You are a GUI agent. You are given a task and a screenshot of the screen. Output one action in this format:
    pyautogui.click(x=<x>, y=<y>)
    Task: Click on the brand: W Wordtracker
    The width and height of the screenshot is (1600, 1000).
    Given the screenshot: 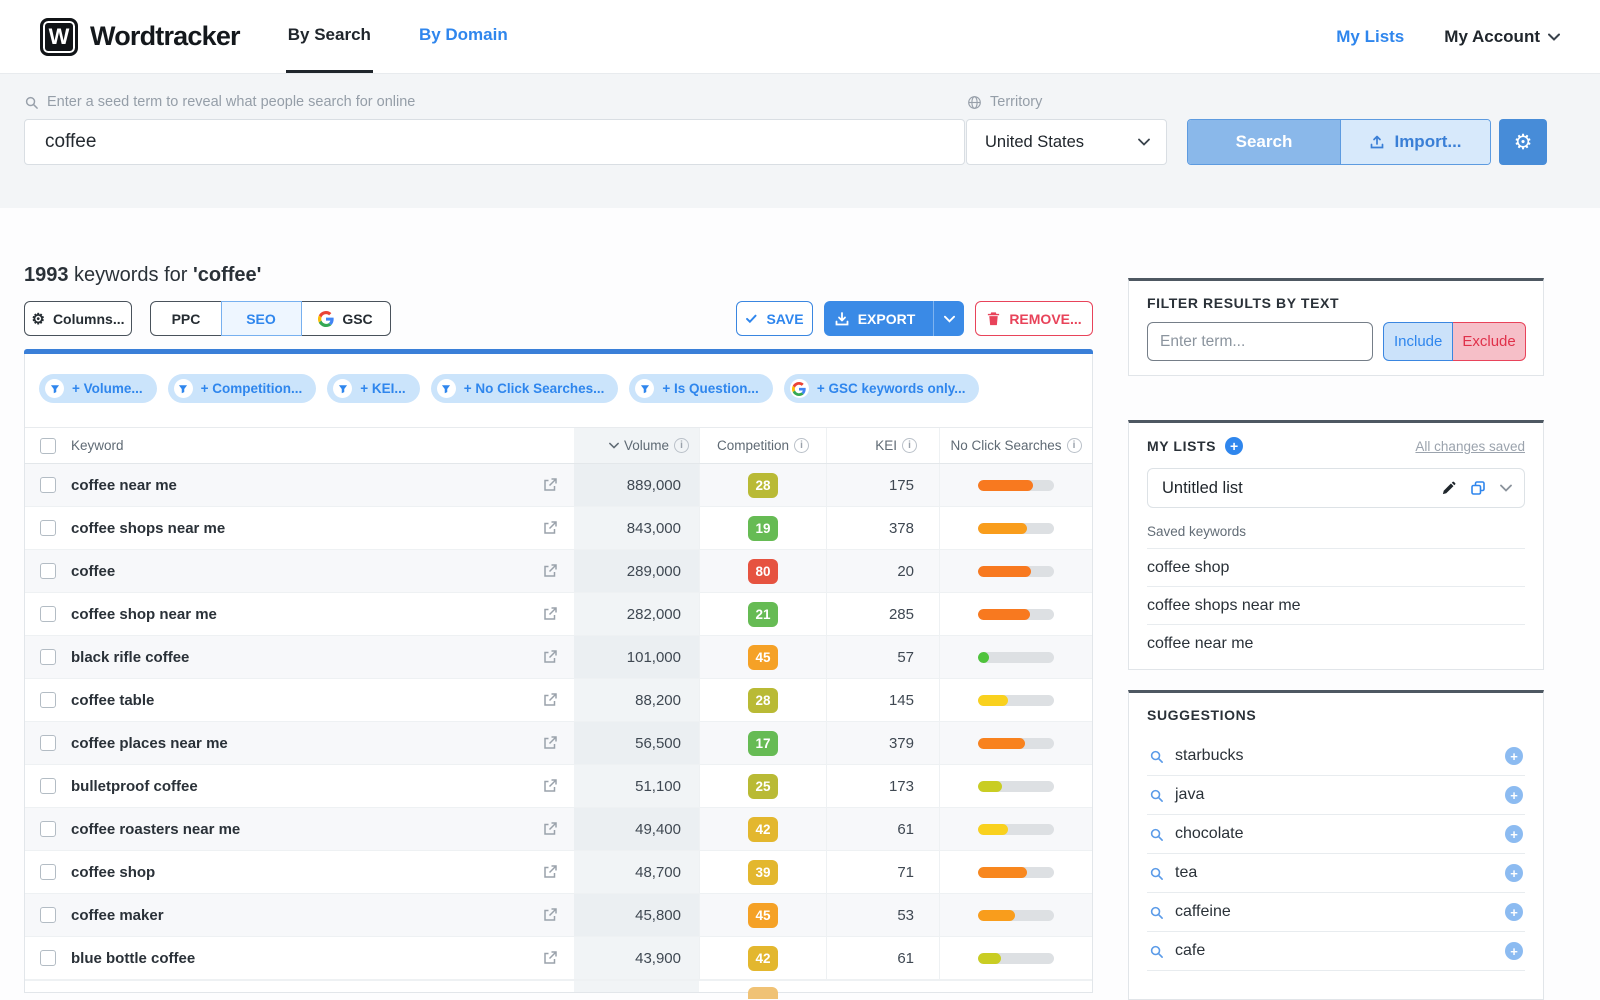 What is the action you would take?
    pyautogui.click(x=140, y=36)
    